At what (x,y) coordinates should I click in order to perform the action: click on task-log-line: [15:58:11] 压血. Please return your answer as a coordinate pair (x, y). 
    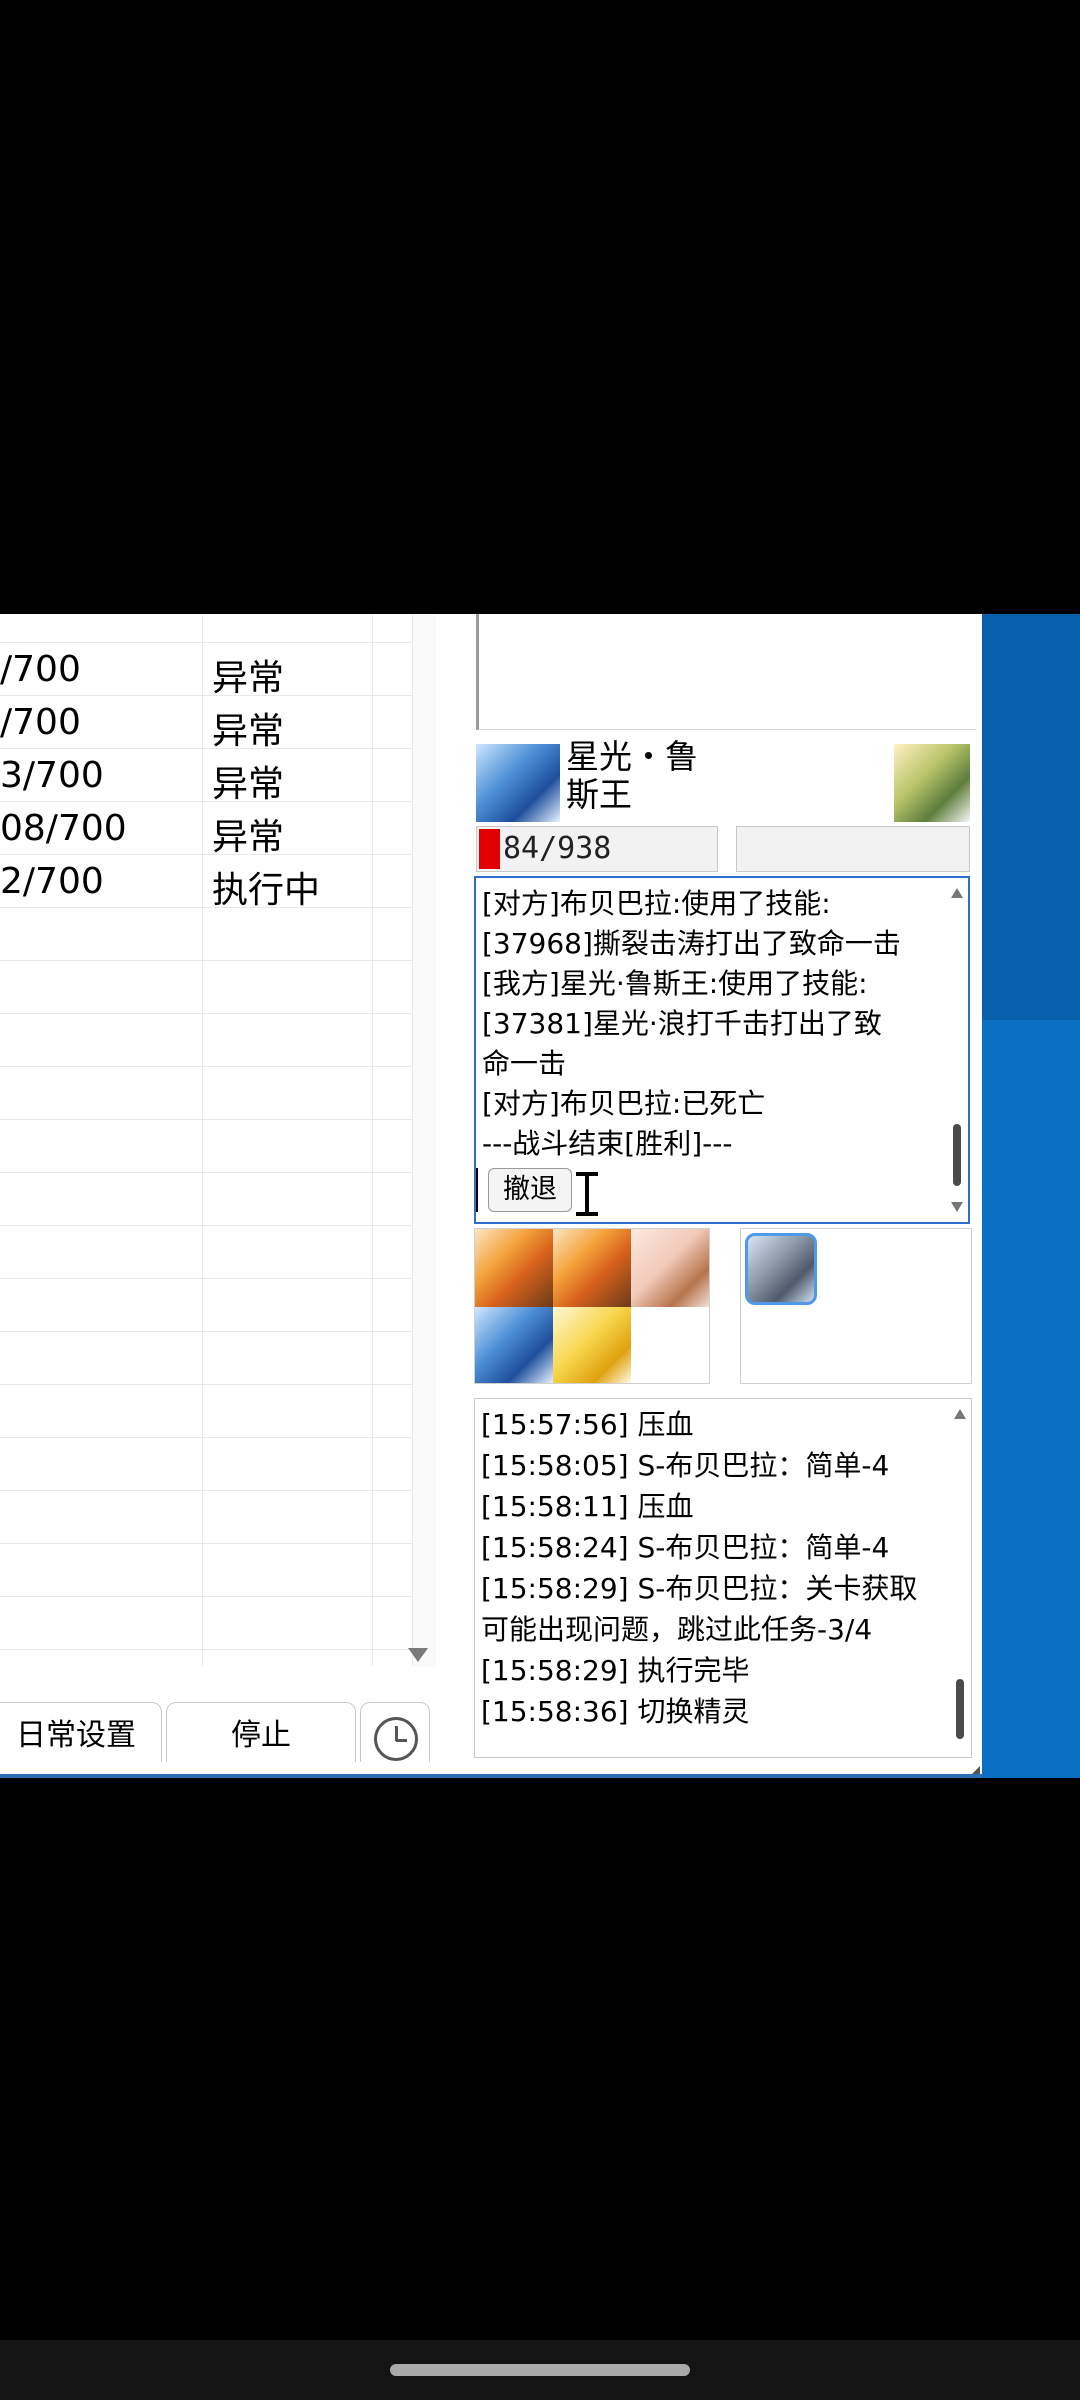
    Looking at the image, I should click on (587, 1506).